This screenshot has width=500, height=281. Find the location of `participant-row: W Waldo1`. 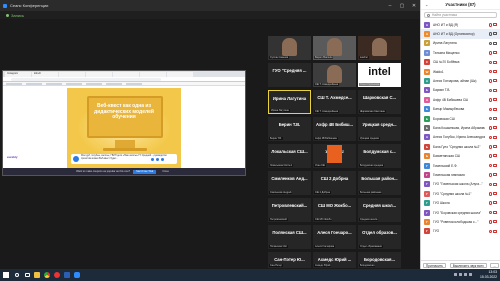

participant-row: W Waldo1 is located at coordinates (460, 71).